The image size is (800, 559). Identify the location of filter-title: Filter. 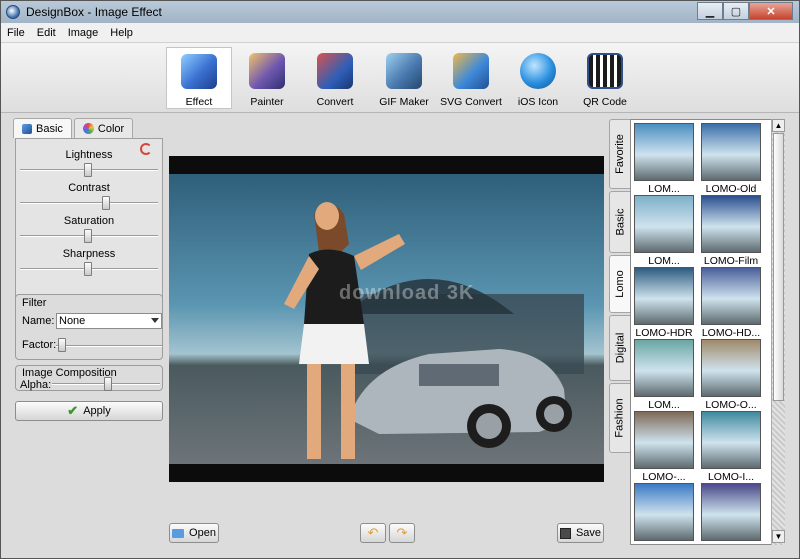
(34, 303).